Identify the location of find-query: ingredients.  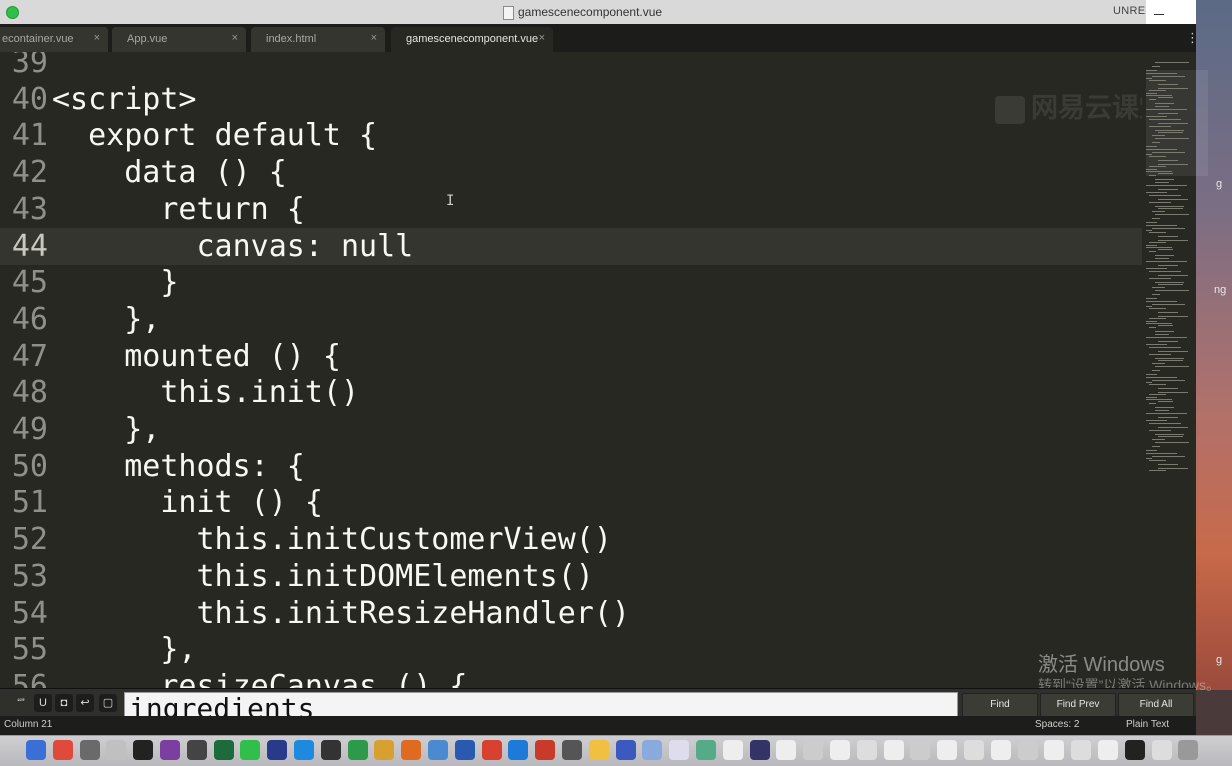
(222, 705).